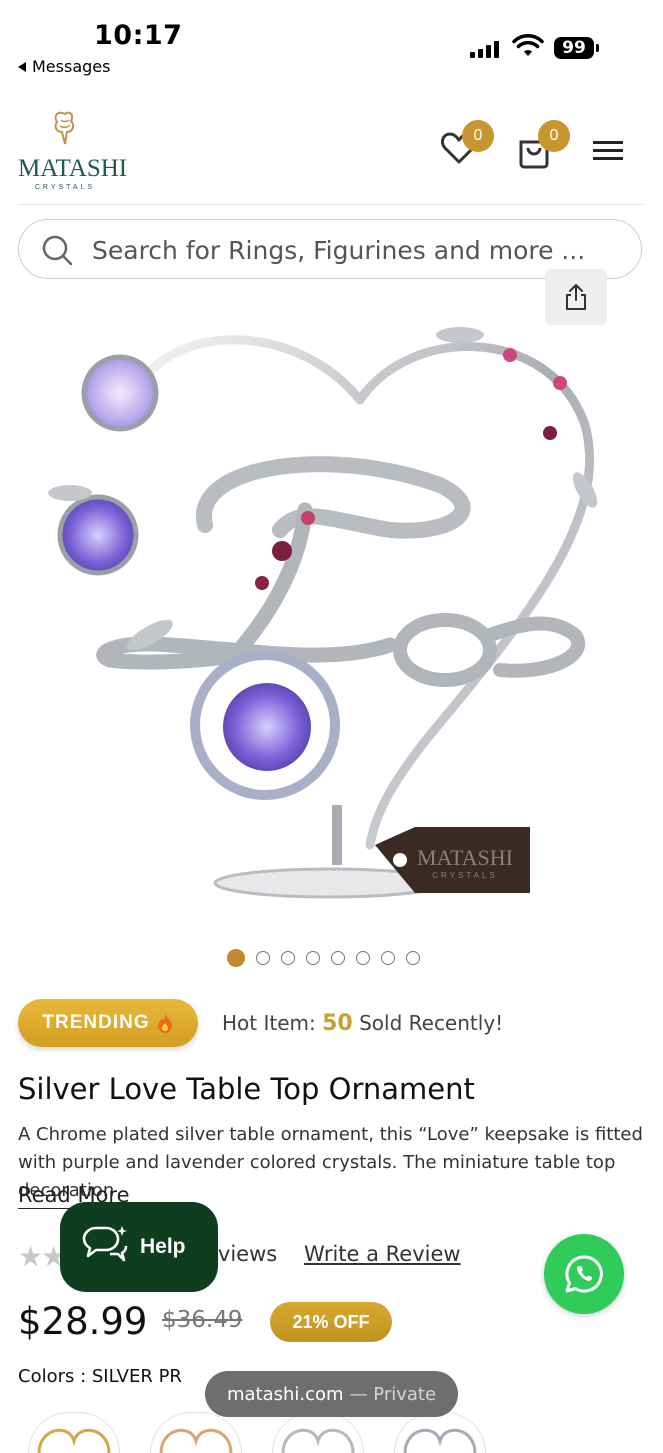 This screenshot has width=663, height=1453. I want to click on watermark-sub: CRYSTALS, so click(465, 875).